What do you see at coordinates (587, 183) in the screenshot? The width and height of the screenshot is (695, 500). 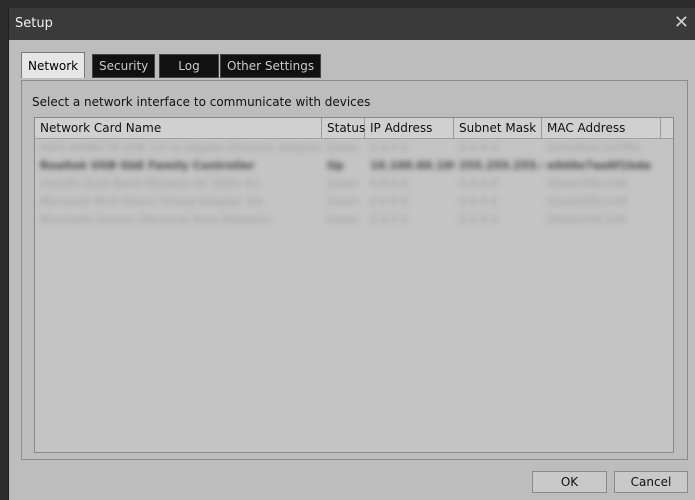 I see `cell-mac-address: 00a4e5f6c1d8` at bounding box center [587, 183].